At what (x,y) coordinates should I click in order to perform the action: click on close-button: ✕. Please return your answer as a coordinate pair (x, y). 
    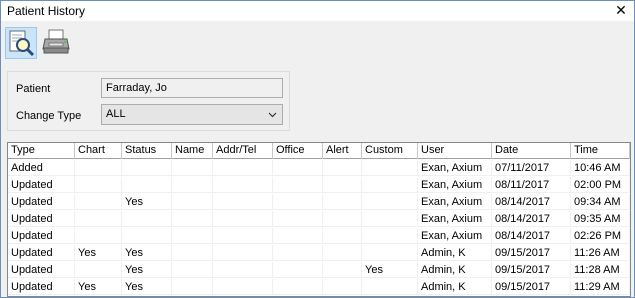
    Looking at the image, I should click on (621, 10).